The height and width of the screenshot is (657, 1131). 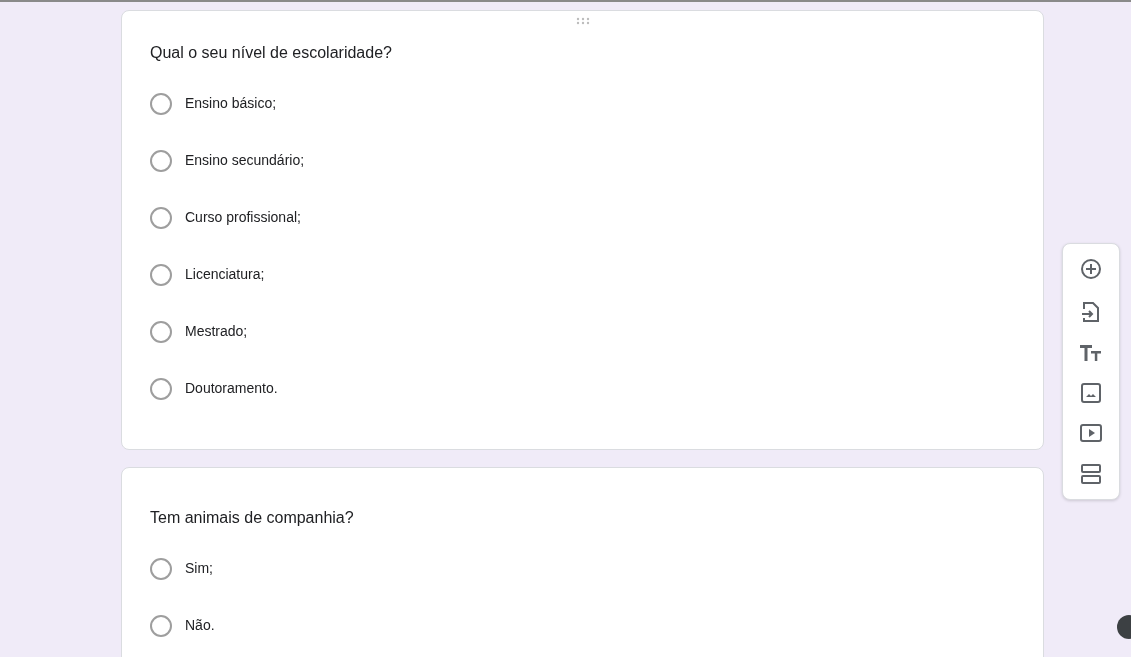 I want to click on option-label: Licenciatura;, so click(x=225, y=274).